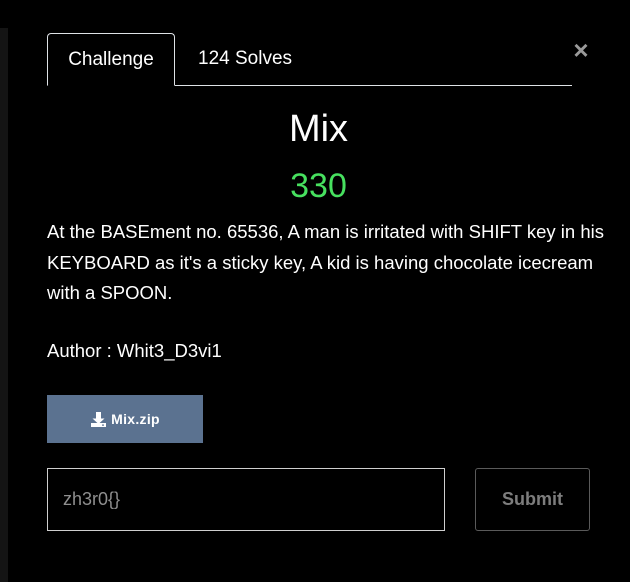 The image size is (630, 582). What do you see at coordinates (246, 499) in the screenshot?
I see `flag-input` at bounding box center [246, 499].